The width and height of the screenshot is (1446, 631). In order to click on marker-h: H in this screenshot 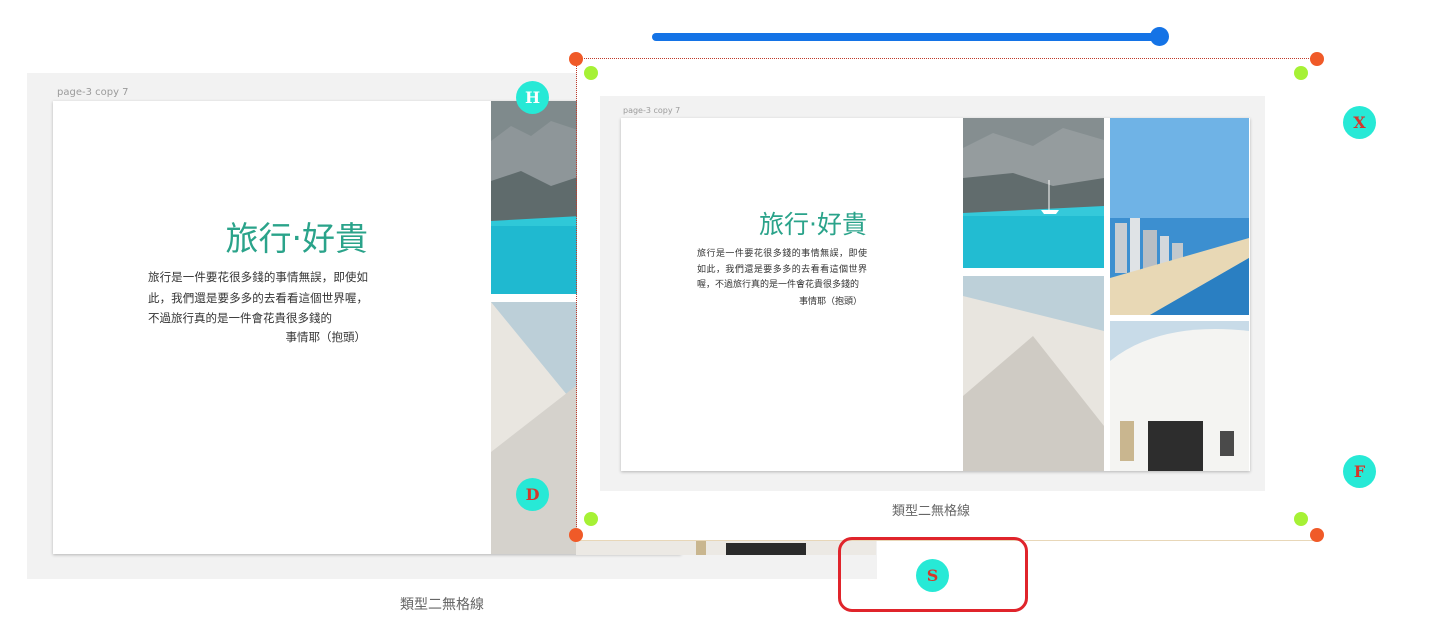, I will do `click(532, 97)`.